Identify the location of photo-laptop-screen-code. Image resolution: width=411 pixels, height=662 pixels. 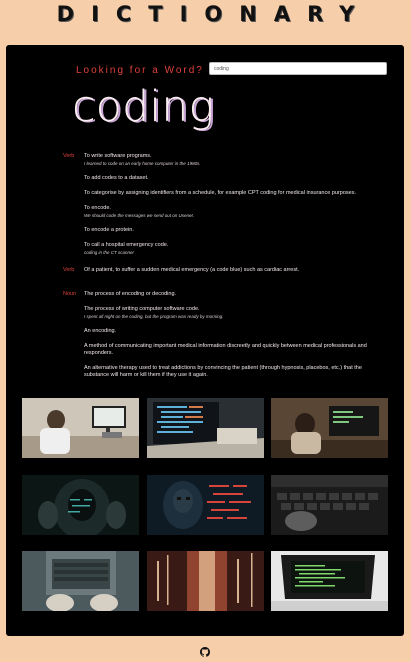
(329, 581).